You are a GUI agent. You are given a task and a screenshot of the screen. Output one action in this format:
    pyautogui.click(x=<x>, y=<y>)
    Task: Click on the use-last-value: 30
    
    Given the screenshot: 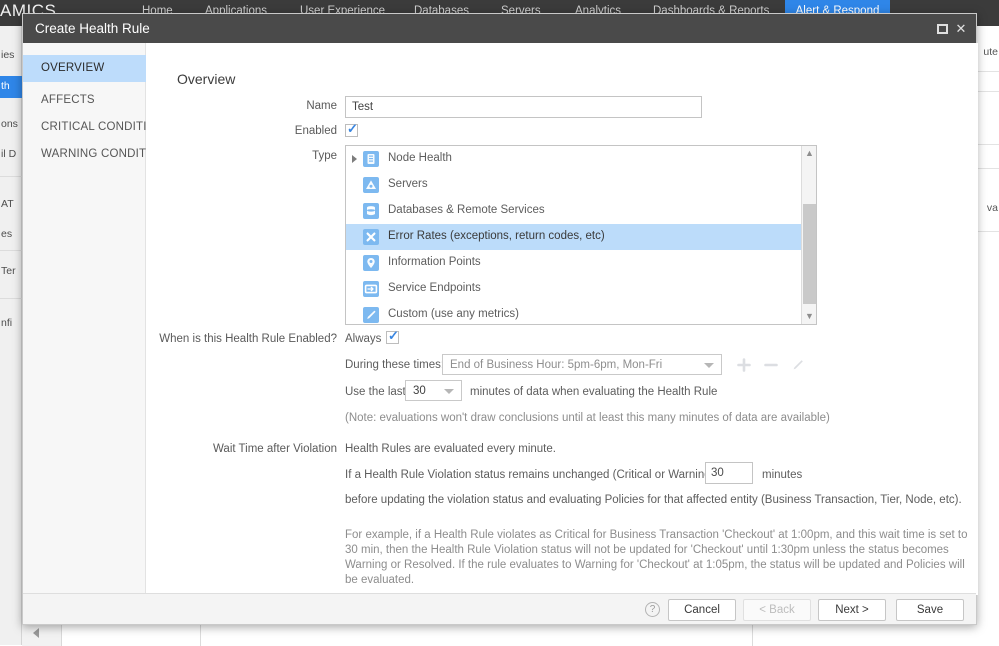 What is the action you would take?
    pyautogui.click(x=419, y=391)
    